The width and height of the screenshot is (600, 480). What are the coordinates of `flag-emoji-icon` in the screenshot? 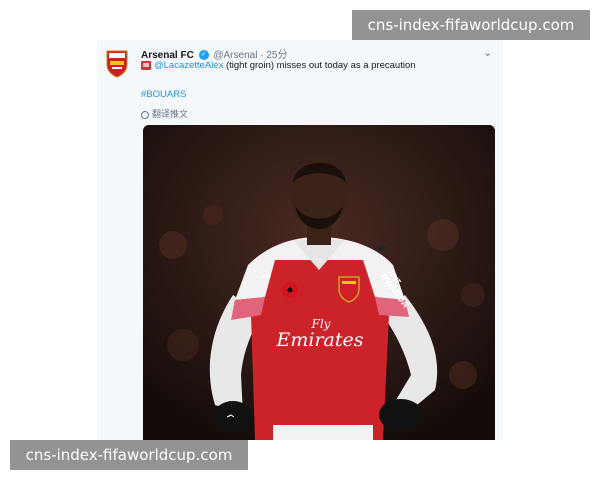 It's located at (146, 65).